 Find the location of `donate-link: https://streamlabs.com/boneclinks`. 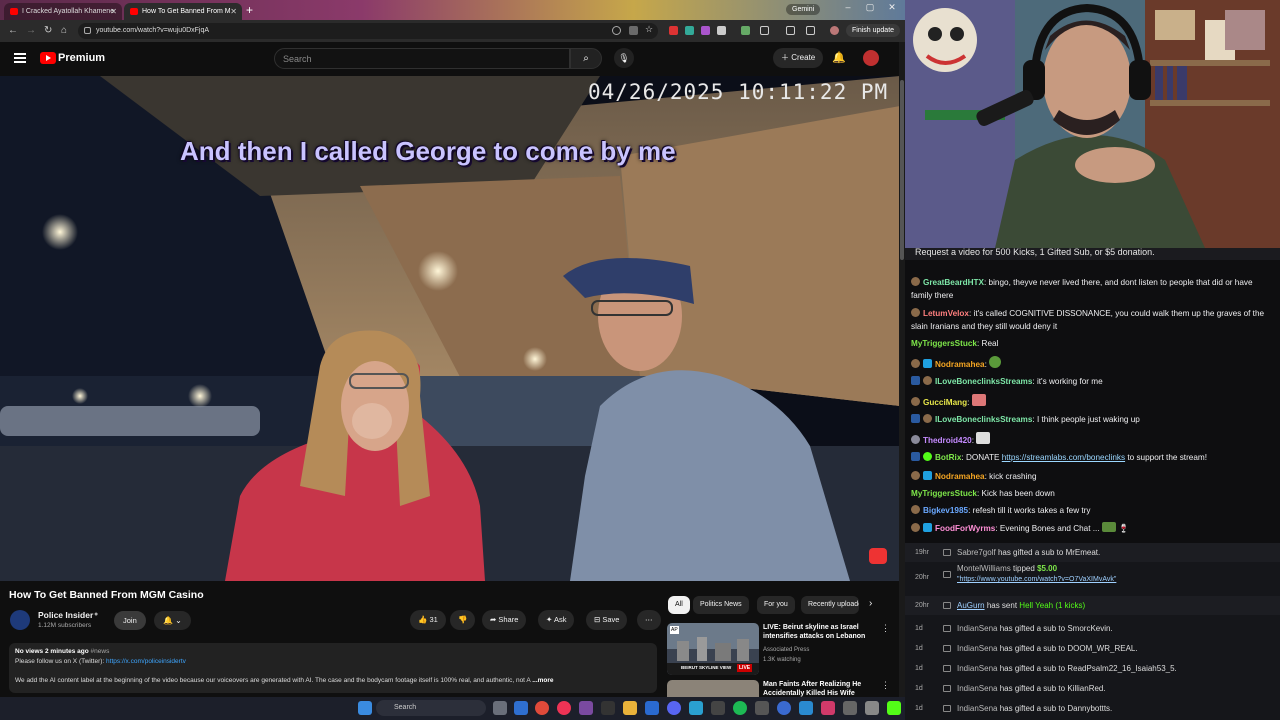

donate-link: https://streamlabs.com/boneclinks is located at coordinates (1063, 457).